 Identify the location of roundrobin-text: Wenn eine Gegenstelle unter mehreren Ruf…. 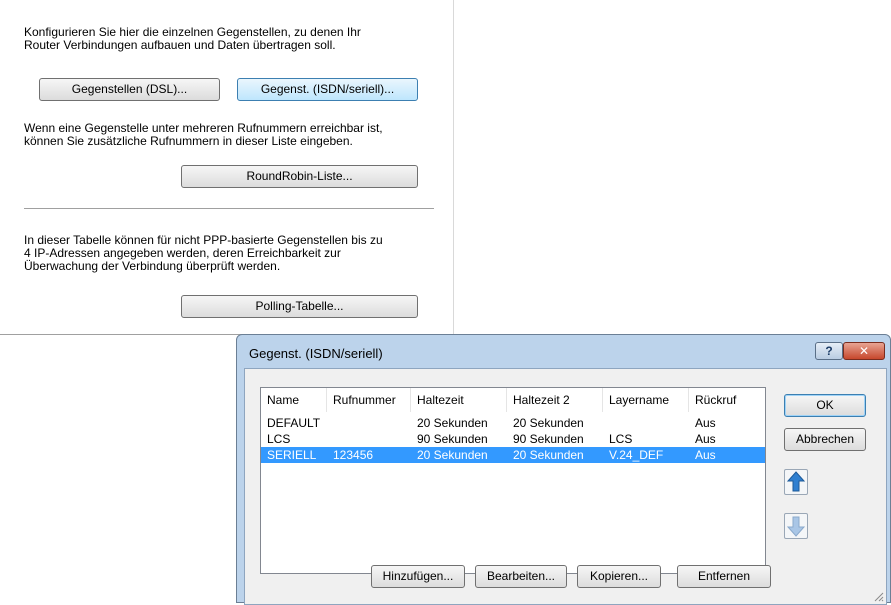
(203, 134).